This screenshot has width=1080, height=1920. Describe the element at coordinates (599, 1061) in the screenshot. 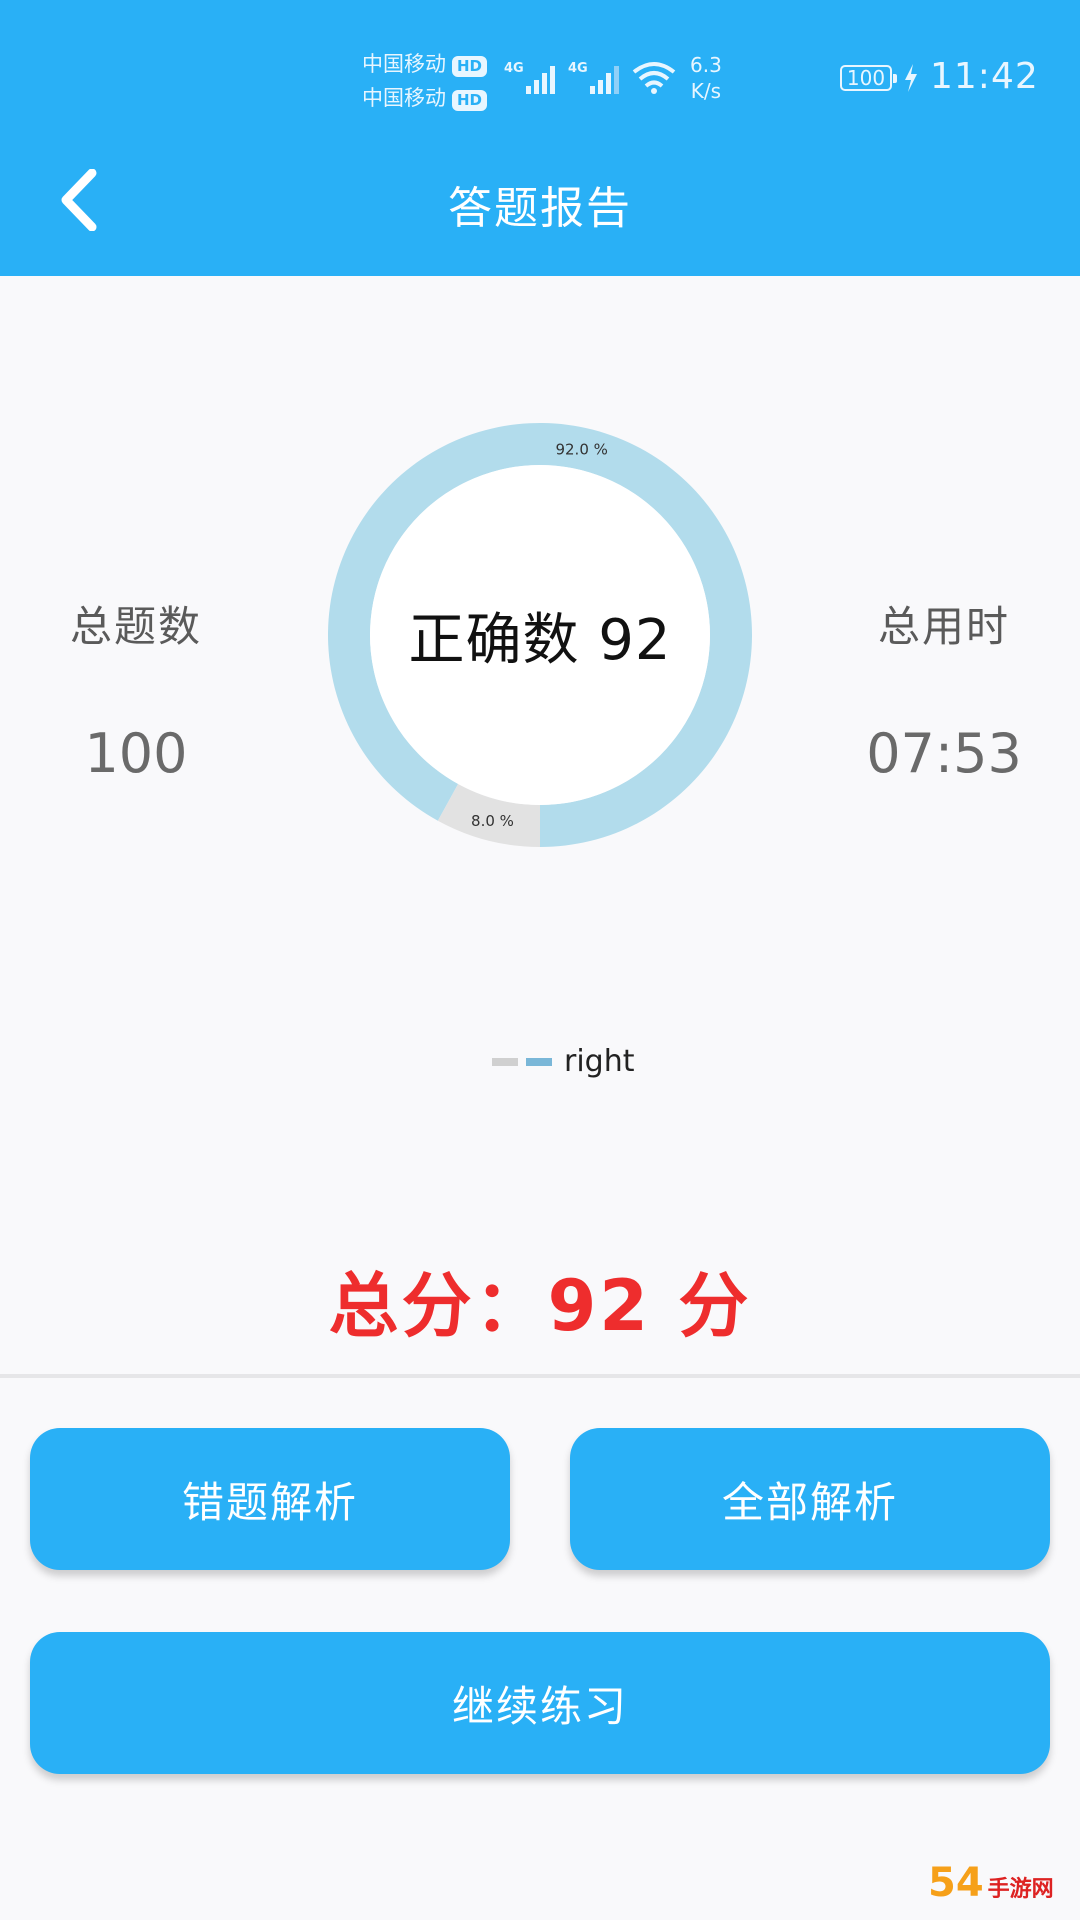

I see `legend-label-right: right` at that location.